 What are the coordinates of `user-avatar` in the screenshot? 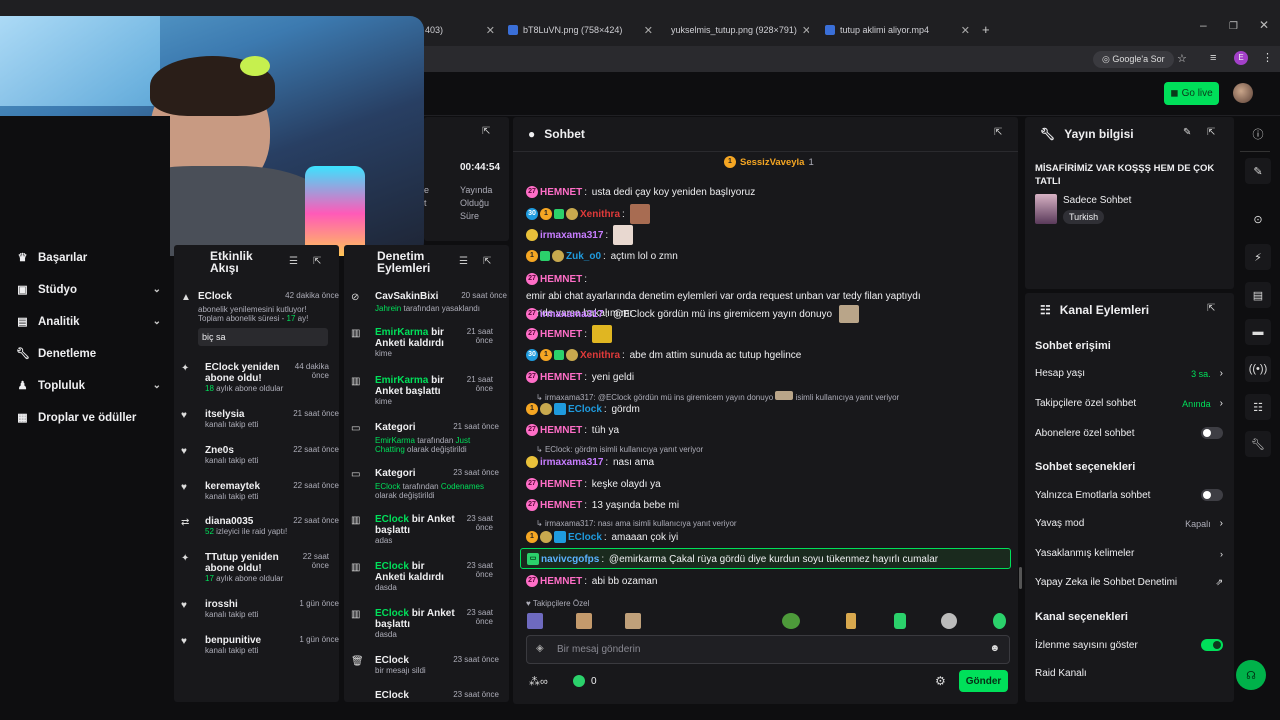 It's located at (1243, 93).